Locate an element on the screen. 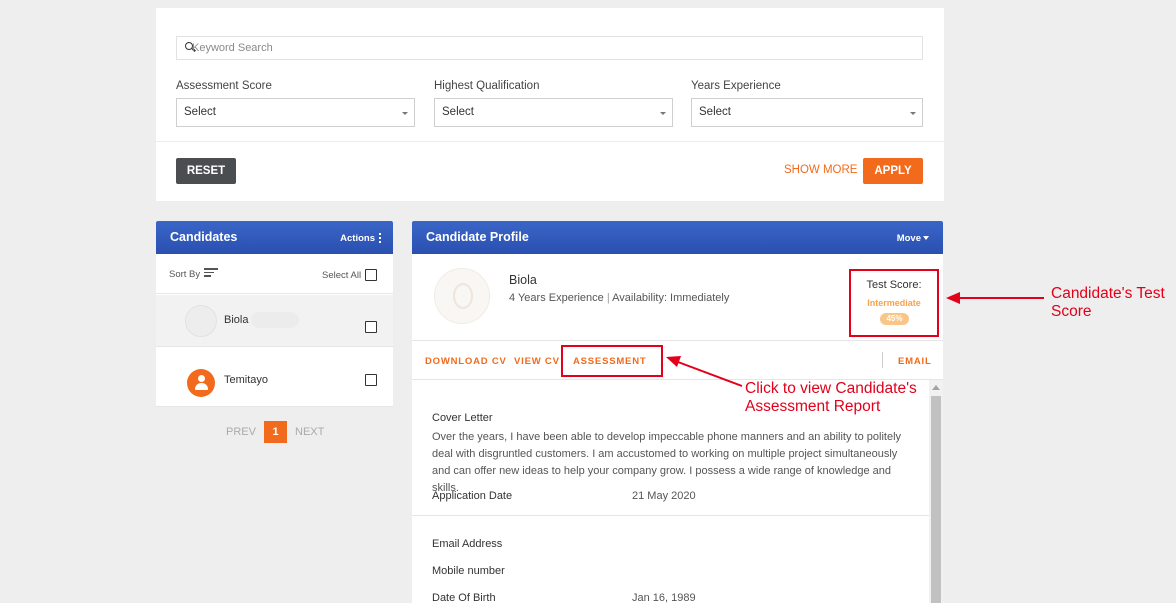 The width and height of the screenshot is (1176, 603). application-date-label: Application Date is located at coordinates (472, 496).